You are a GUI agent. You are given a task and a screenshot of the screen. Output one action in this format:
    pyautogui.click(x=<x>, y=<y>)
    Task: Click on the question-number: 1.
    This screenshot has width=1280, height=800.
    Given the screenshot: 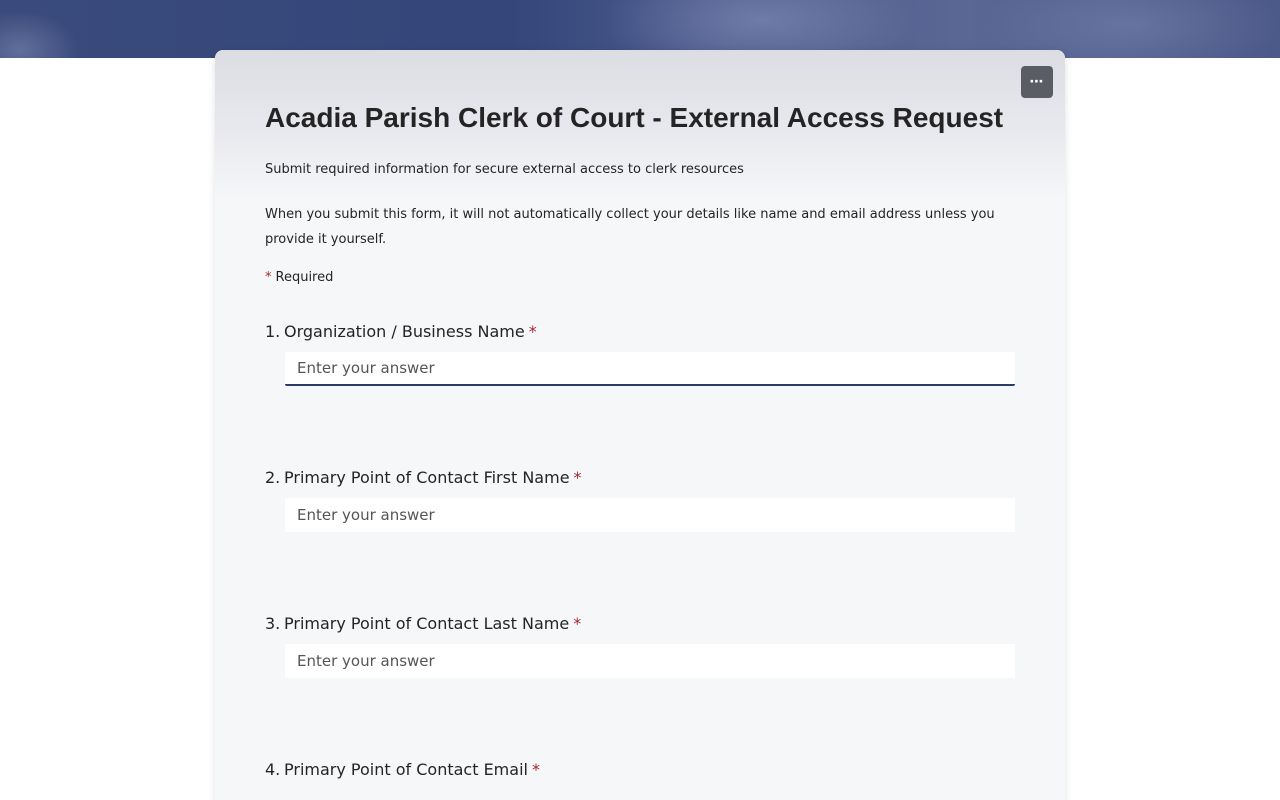 What is the action you would take?
    pyautogui.click(x=273, y=331)
    